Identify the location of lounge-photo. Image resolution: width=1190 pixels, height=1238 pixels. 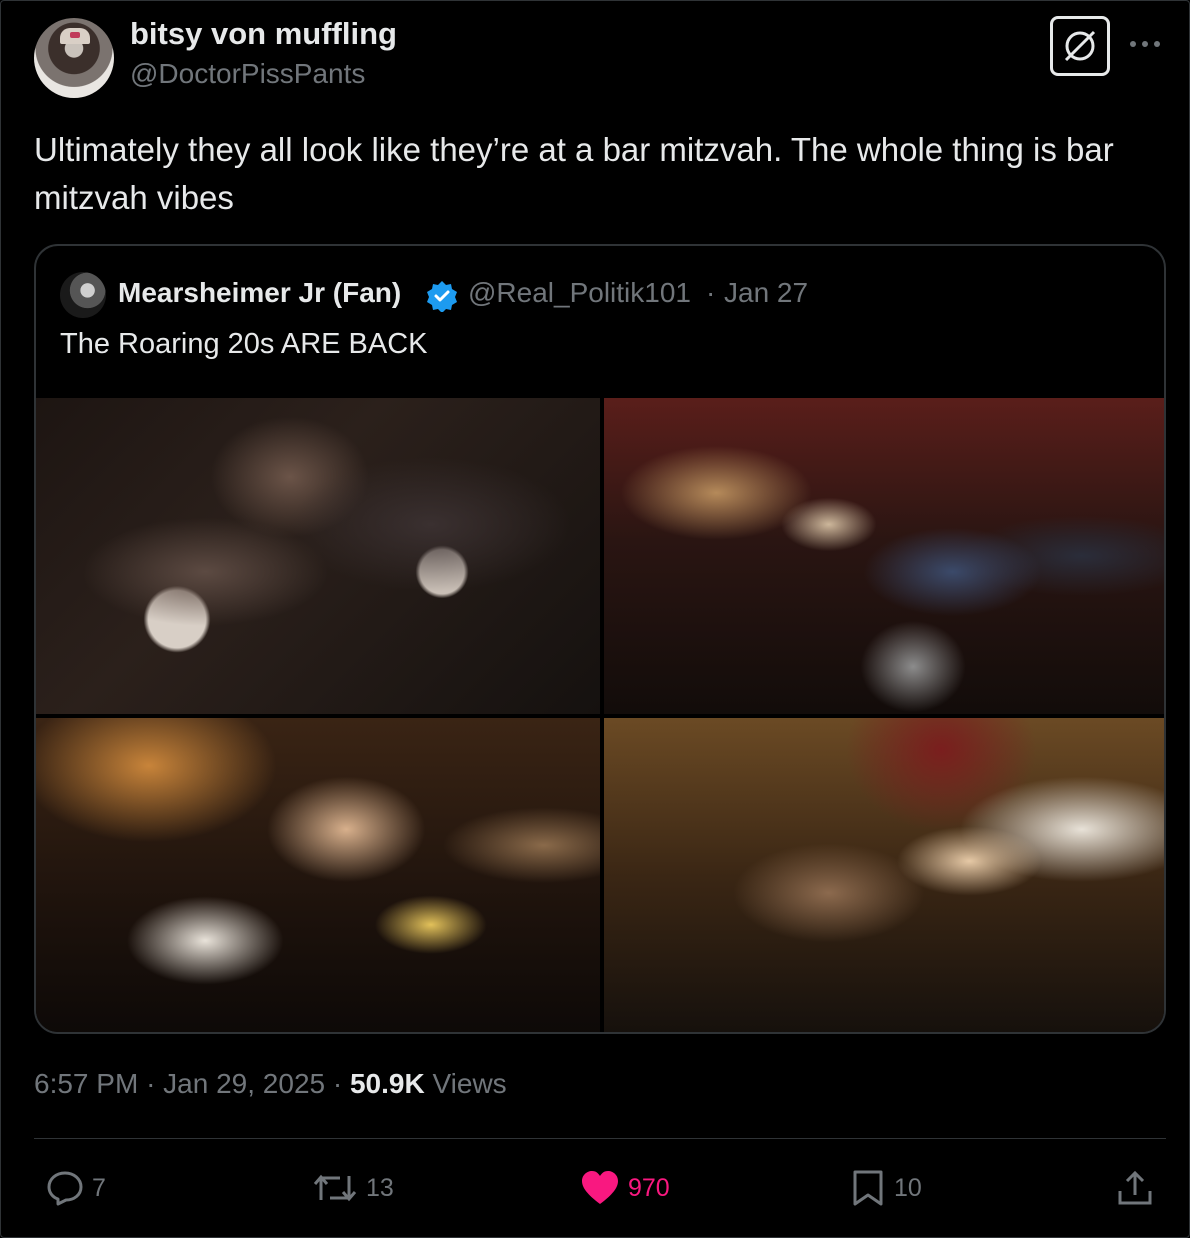
(884, 556).